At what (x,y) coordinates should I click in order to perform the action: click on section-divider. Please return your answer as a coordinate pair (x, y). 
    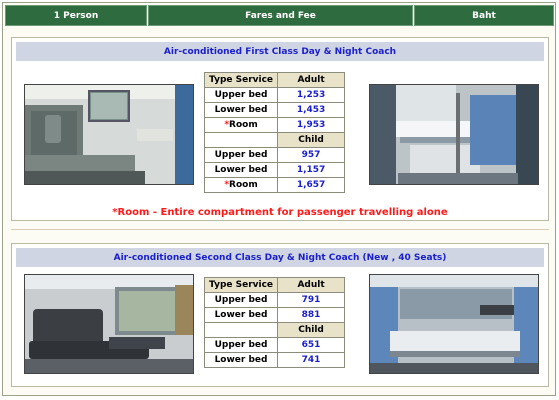
    Looking at the image, I should click on (280, 229).